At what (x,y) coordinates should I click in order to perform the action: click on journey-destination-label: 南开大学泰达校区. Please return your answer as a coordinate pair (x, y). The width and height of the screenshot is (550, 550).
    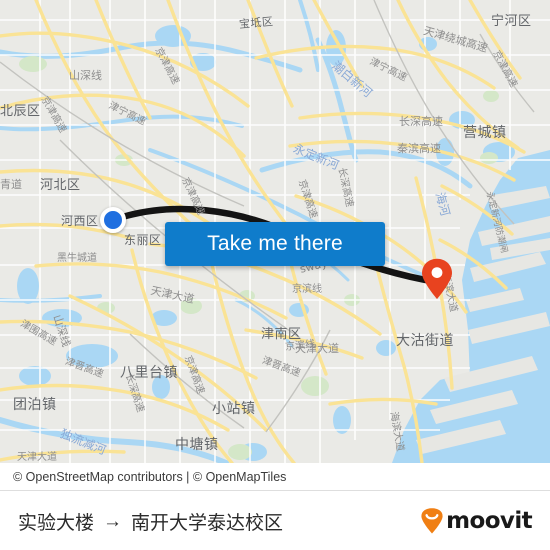
    Looking at the image, I should click on (207, 522).